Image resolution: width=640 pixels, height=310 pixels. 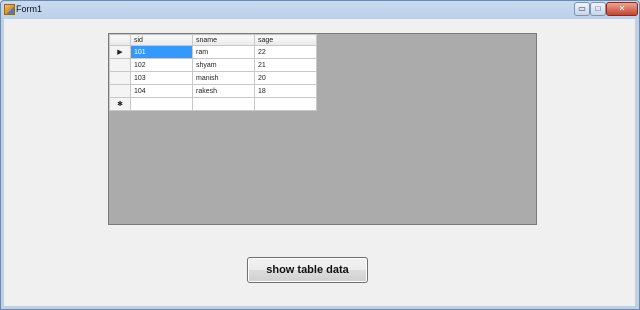 What do you see at coordinates (320, 10) in the screenshot?
I see `title-bar: Form1 ▭ □ ✕` at bounding box center [320, 10].